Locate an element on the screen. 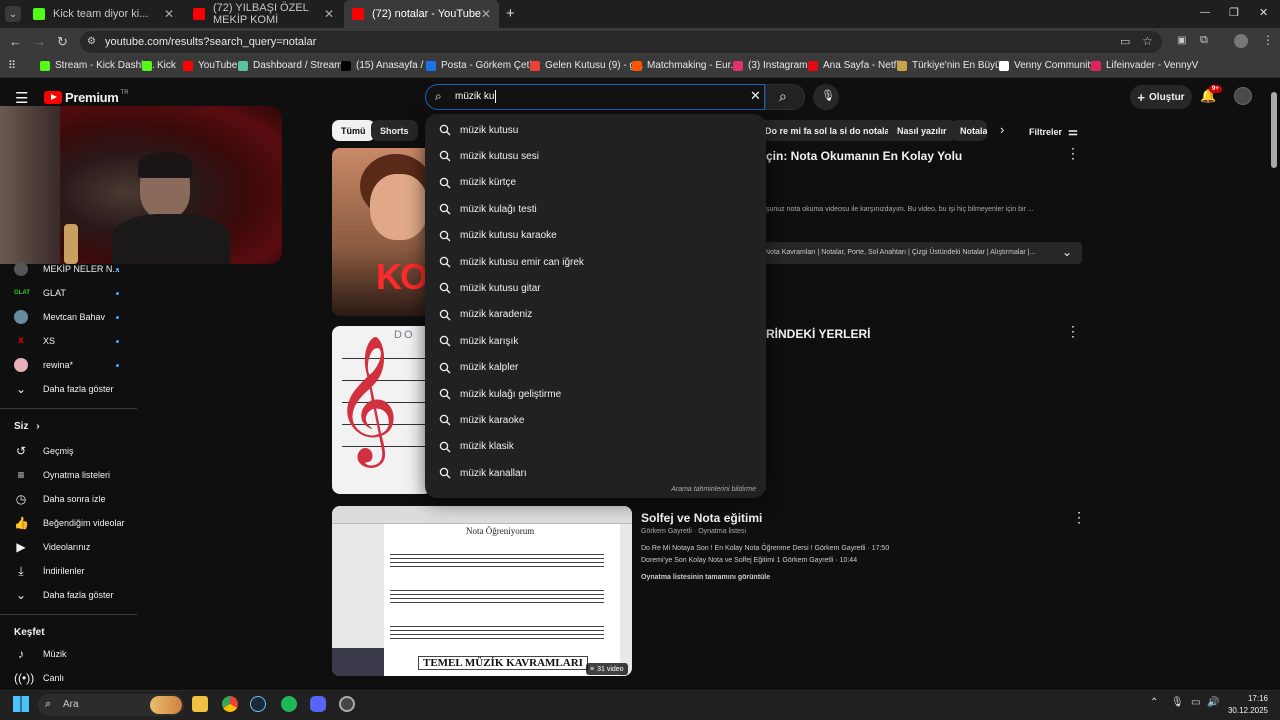  notifications-button: 🔔 9+ is located at coordinates (1211, 94).